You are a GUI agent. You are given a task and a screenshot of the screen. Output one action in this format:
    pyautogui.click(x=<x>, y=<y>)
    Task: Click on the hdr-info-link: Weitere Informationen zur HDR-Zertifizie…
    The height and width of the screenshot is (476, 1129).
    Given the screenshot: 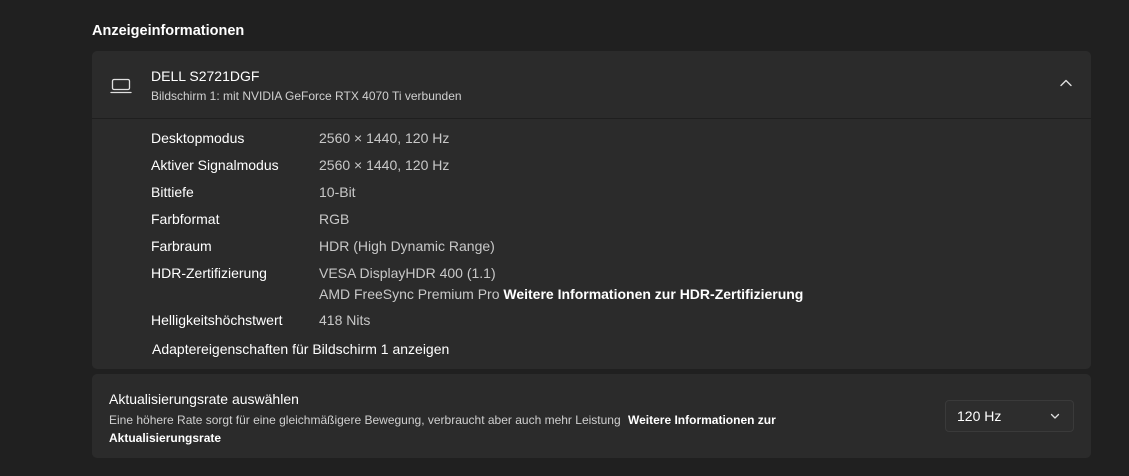 What is the action you would take?
    pyautogui.click(x=653, y=294)
    